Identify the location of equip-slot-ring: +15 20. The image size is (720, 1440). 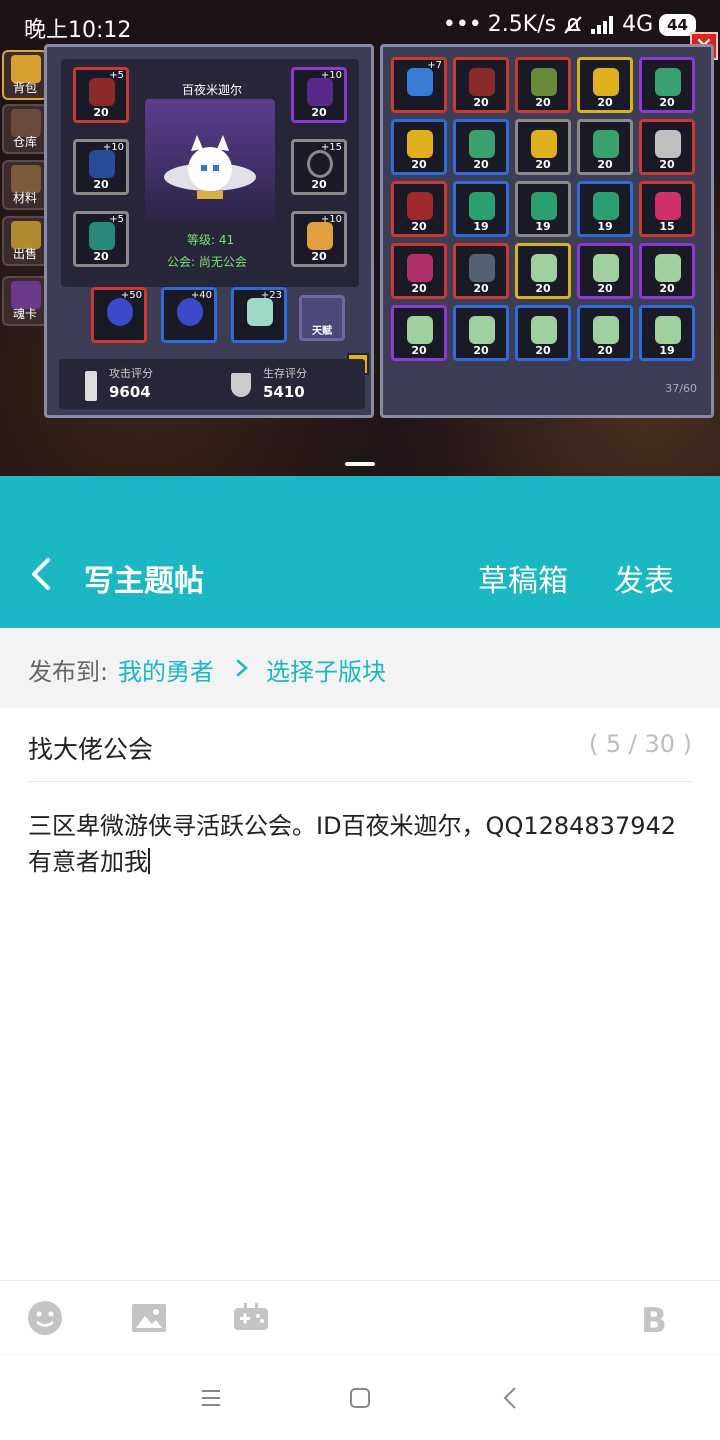
(319, 167).